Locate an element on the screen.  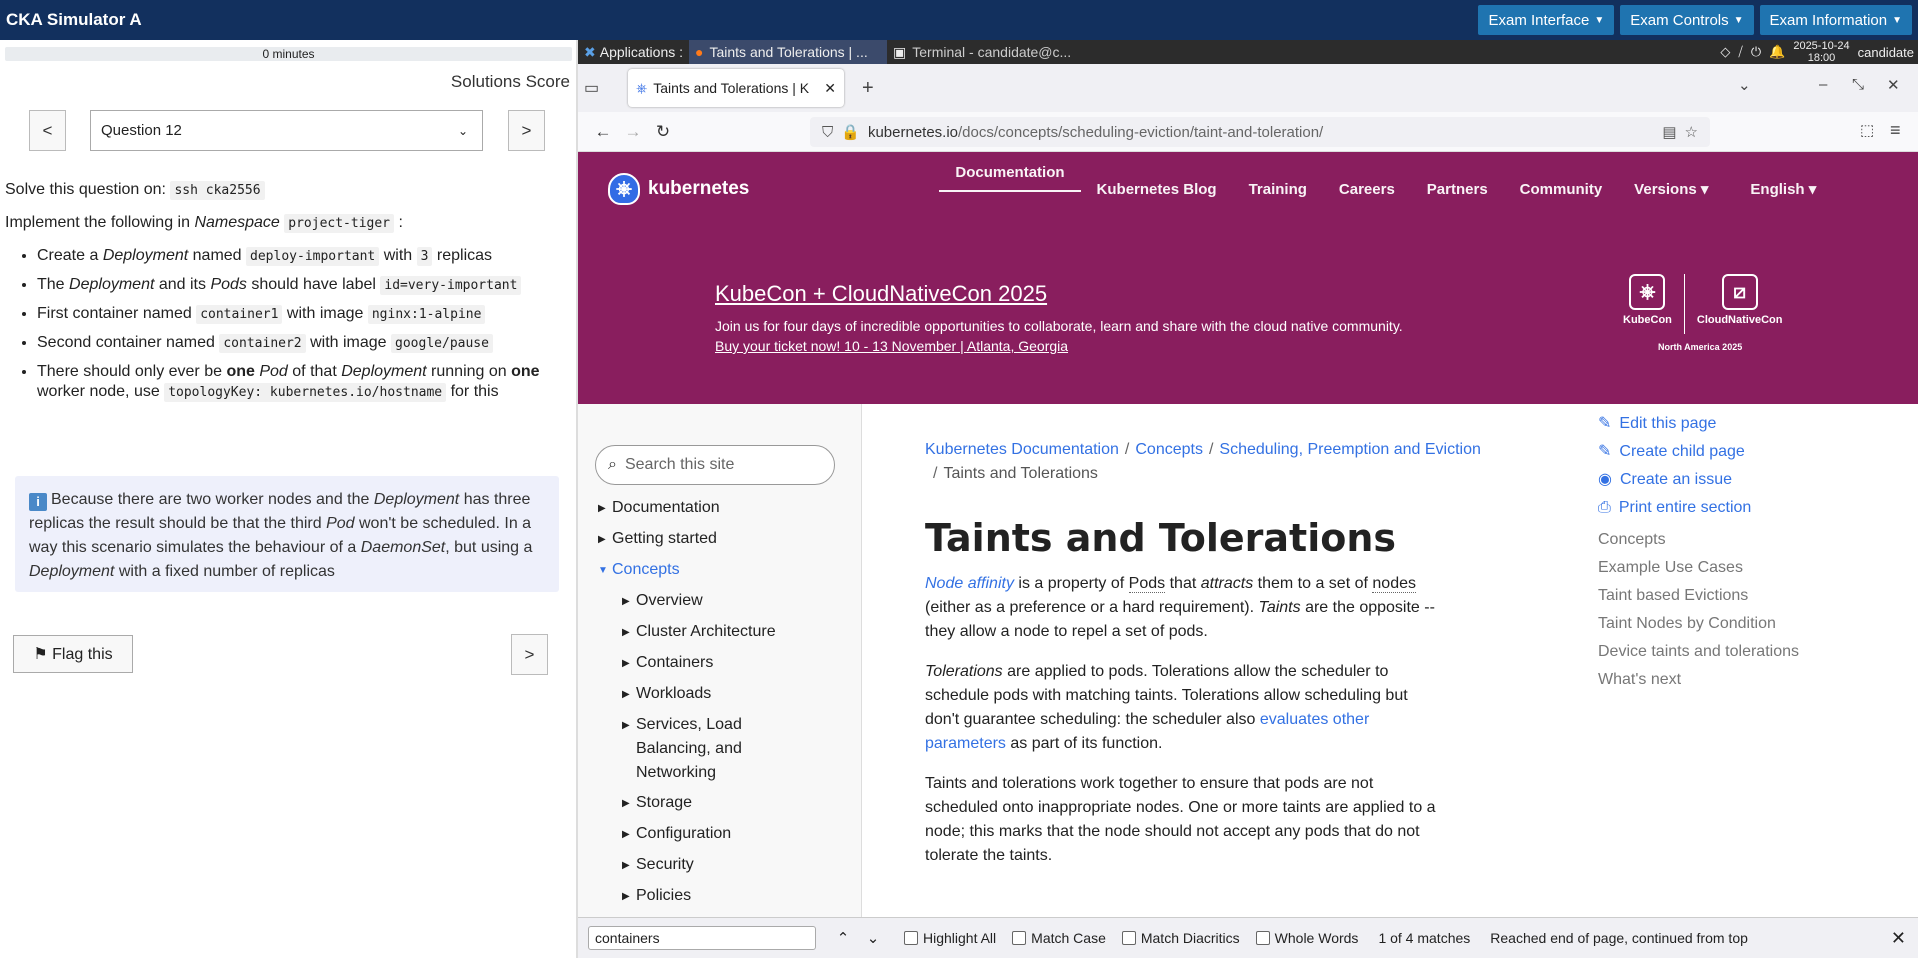
shield-icon: ⛉ is located at coordinates (827, 132).